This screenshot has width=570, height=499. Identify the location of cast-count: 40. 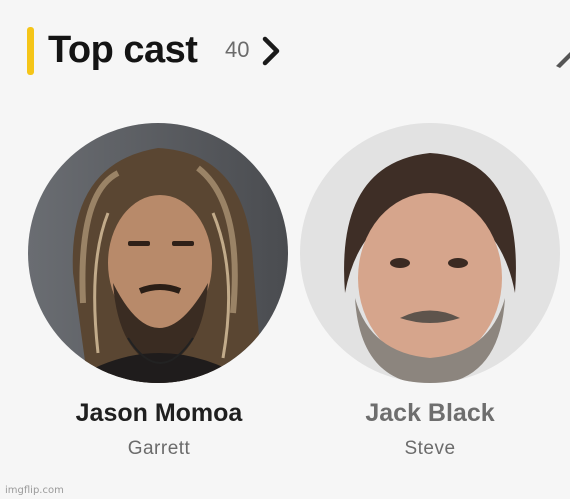
(237, 49).